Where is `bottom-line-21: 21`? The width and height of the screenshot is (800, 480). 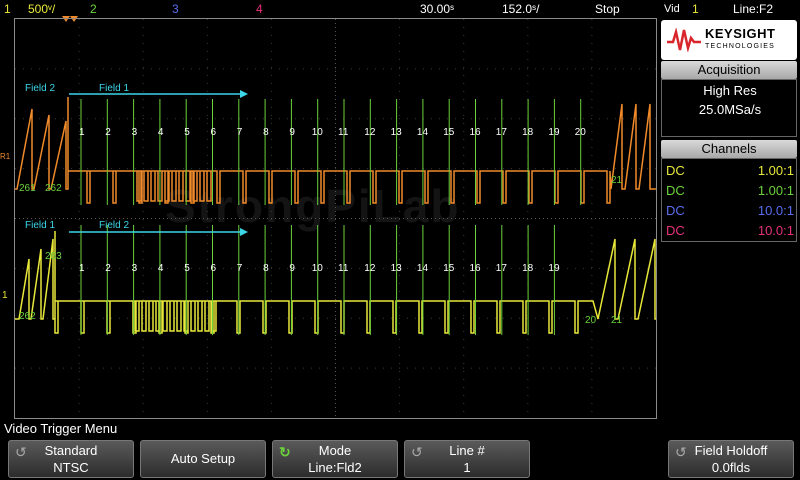 bottom-line-21: 21 is located at coordinates (617, 320).